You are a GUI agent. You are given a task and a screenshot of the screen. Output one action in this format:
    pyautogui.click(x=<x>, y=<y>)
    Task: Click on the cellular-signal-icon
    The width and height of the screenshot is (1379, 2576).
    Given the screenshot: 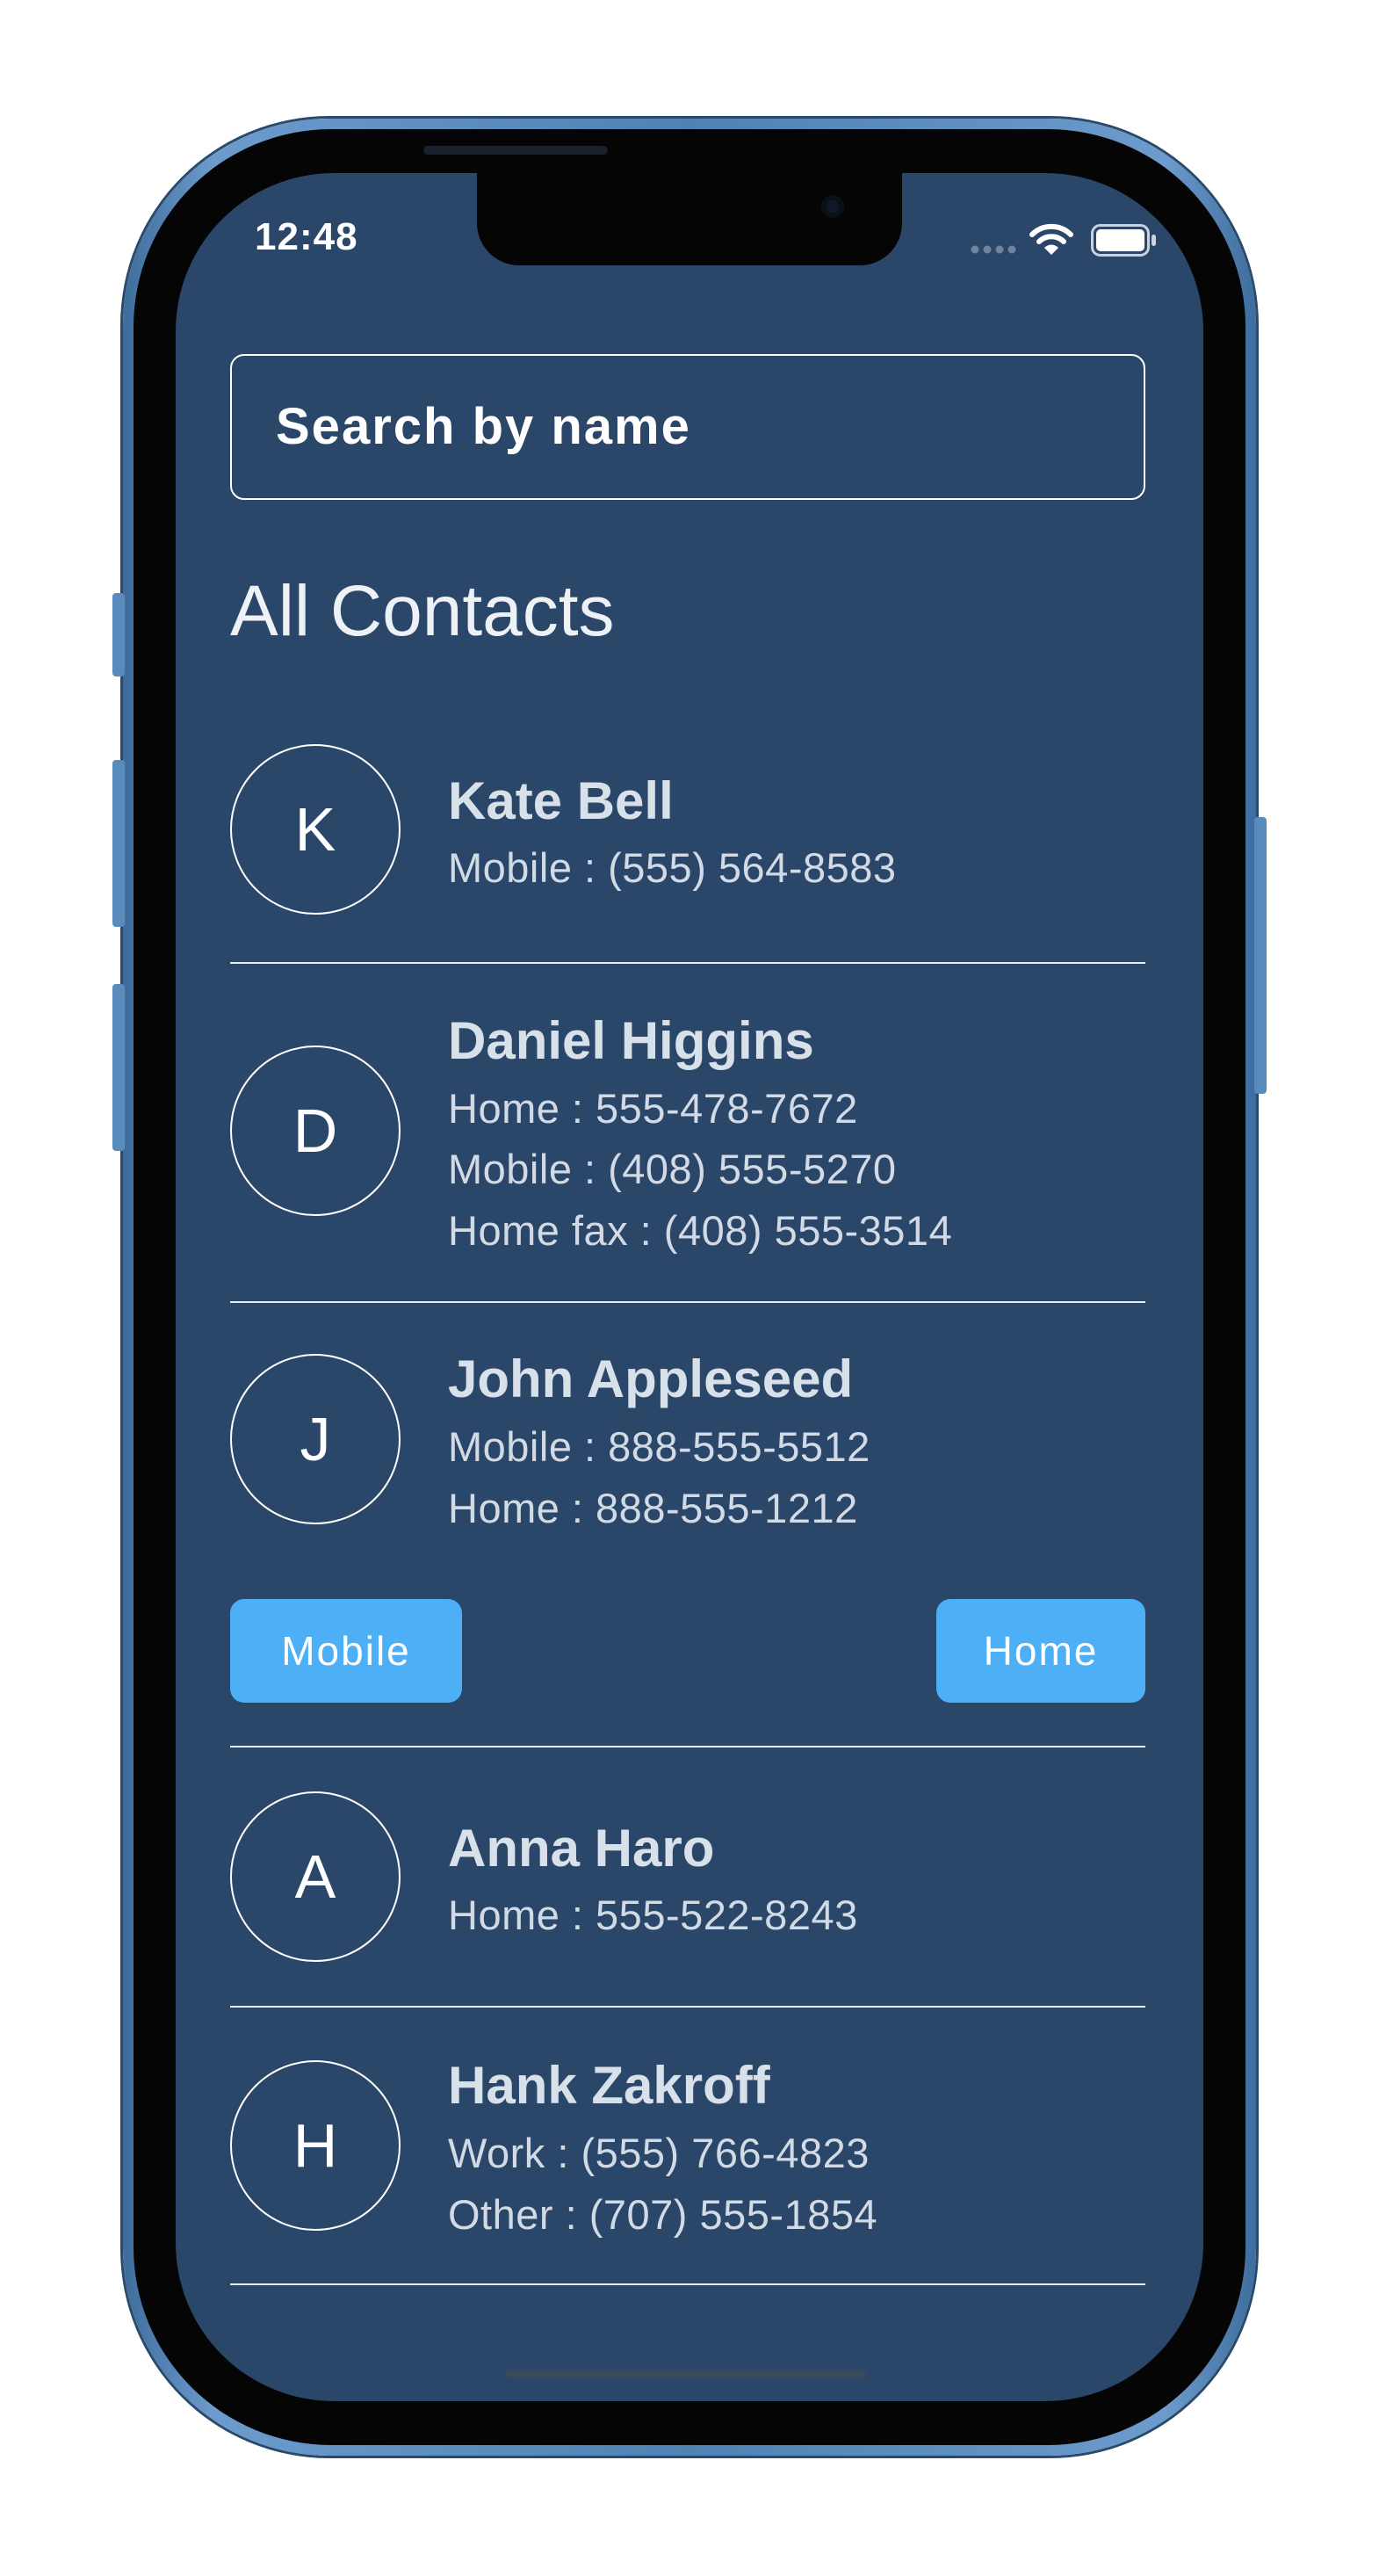 What is the action you would take?
    pyautogui.click(x=993, y=249)
    